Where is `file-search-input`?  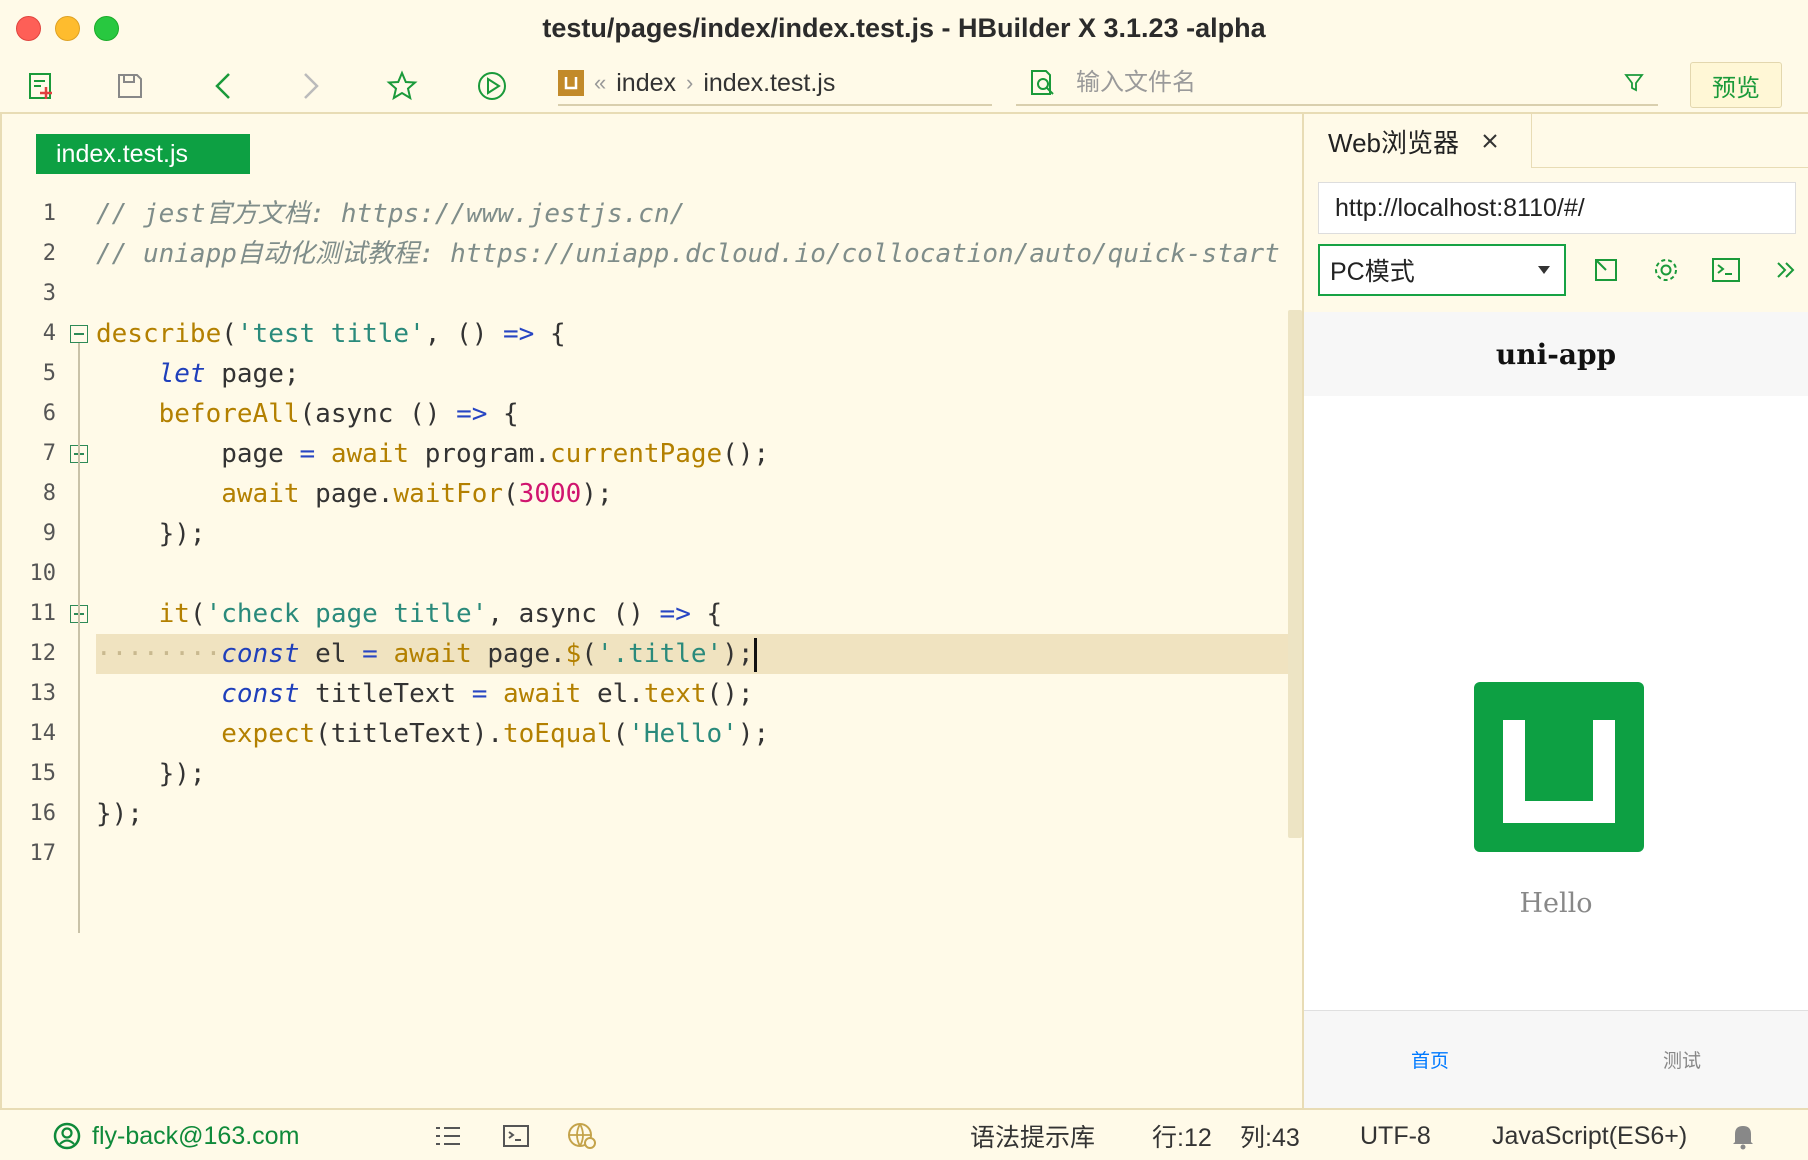 file-search-input is located at coordinates (1336, 83).